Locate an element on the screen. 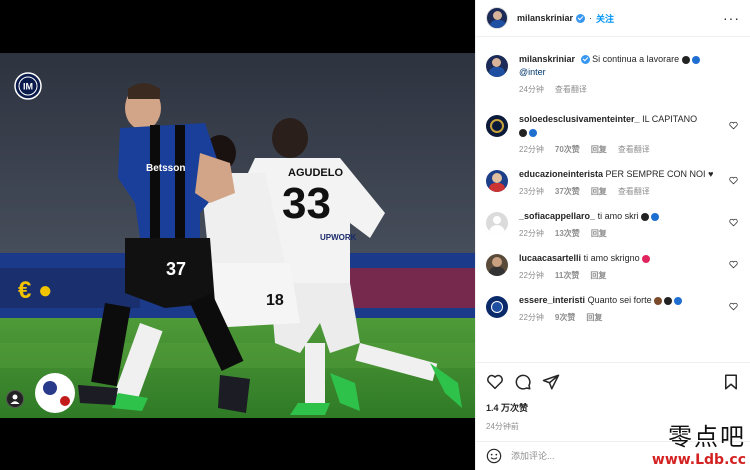 The width and height of the screenshot is (750, 470). football is located at coordinates (55, 393).